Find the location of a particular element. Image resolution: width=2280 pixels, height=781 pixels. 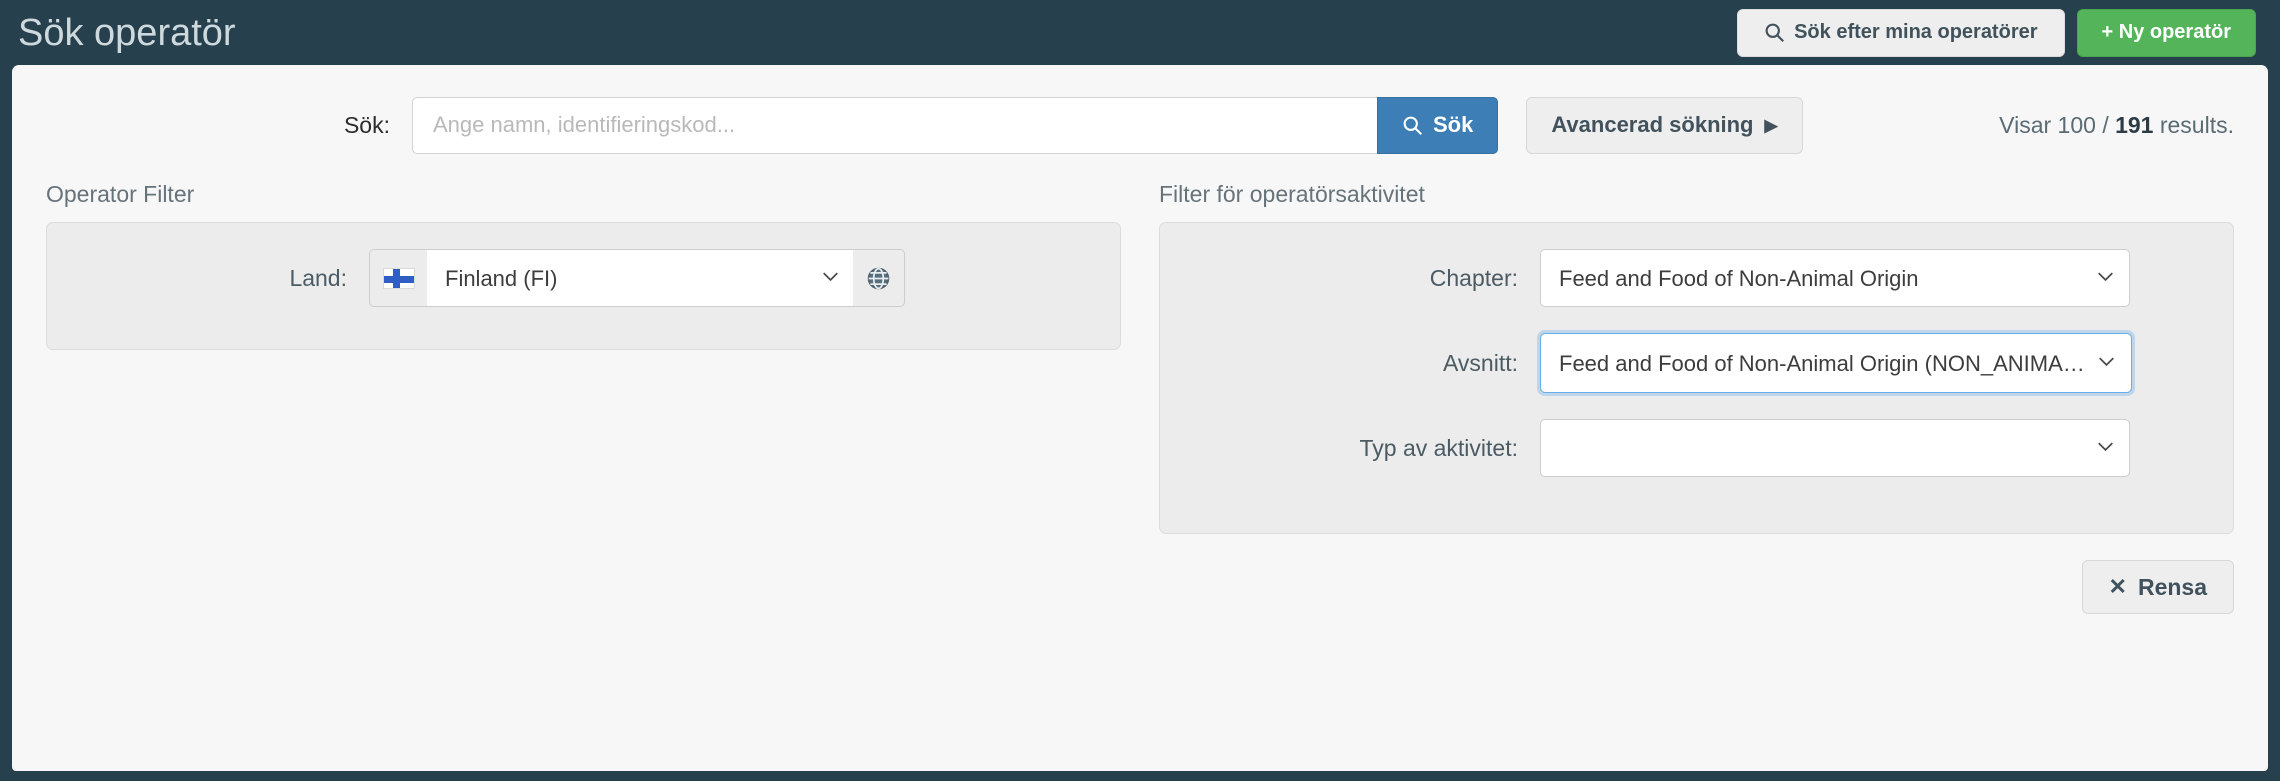

fi-flag-icon is located at coordinates (398, 278).